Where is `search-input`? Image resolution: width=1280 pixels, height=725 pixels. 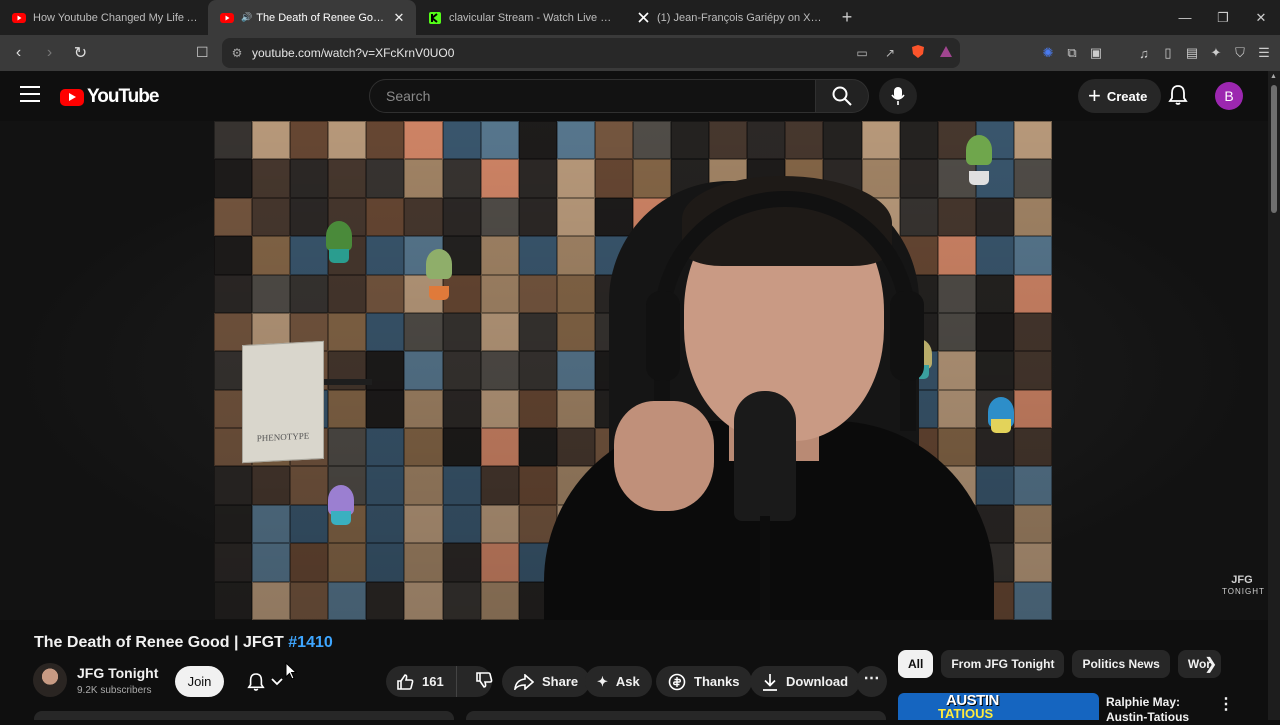
search-input is located at coordinates (592, 96).